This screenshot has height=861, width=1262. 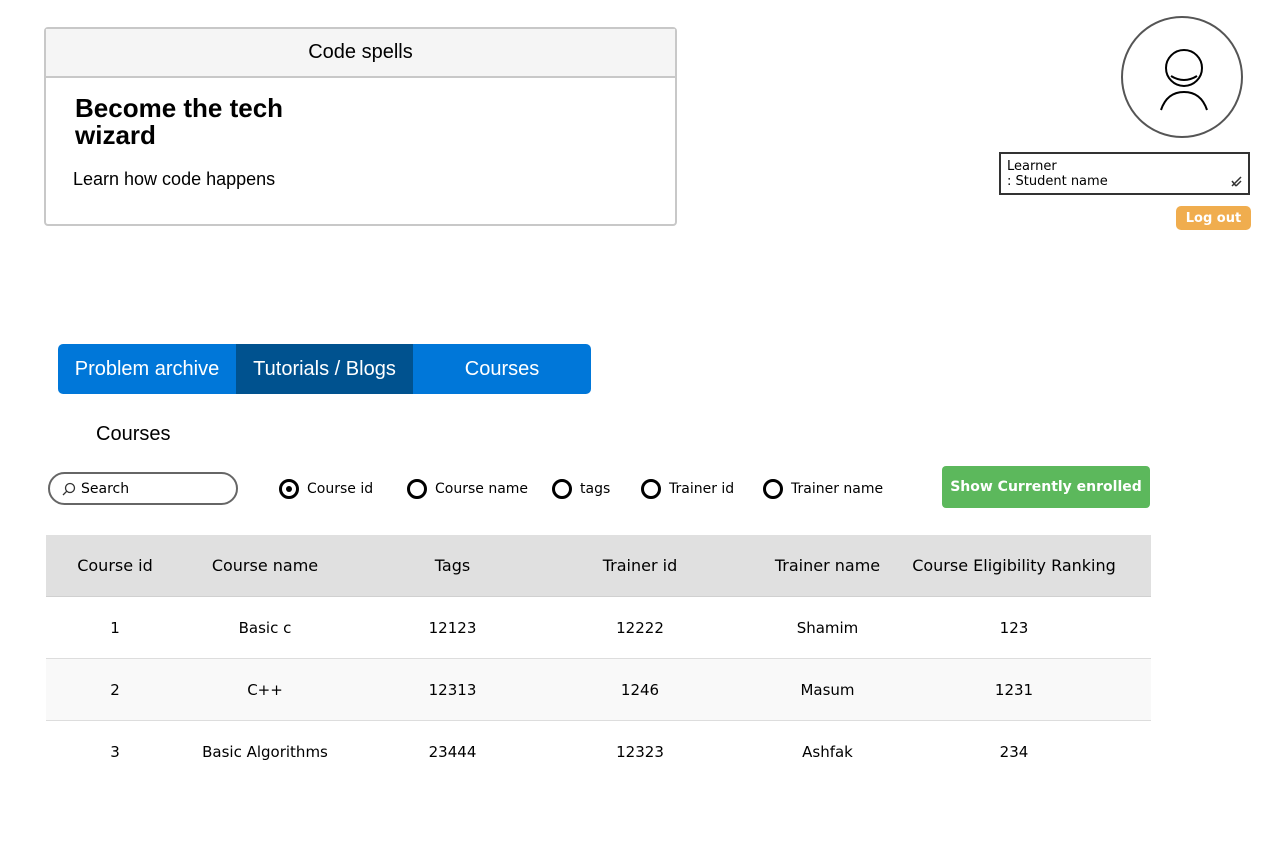 What do you see at coordinates (340, 489) in the screenshot?
I see `filter-label: Course id` at bounding box center [340, 489].